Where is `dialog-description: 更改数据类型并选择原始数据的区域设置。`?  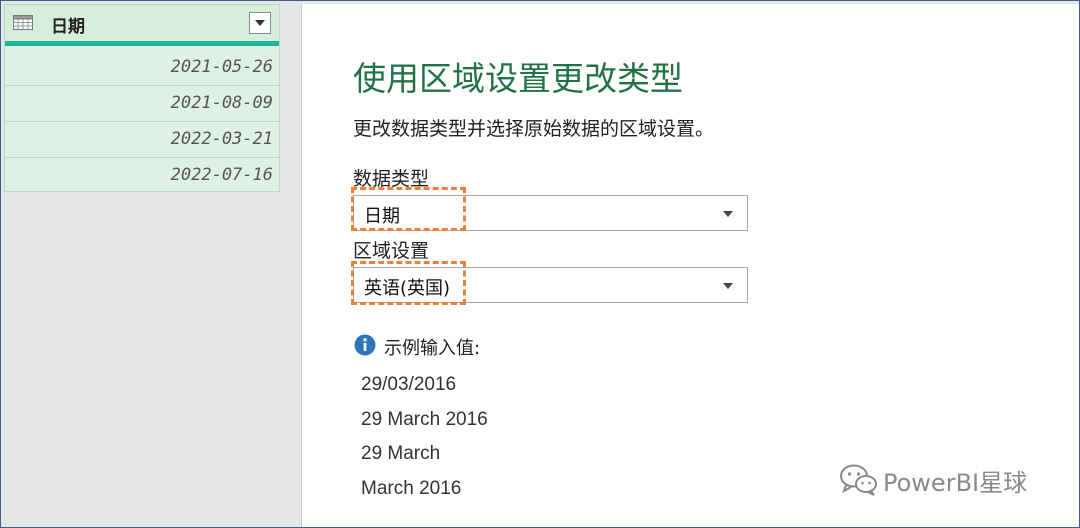 dialog-description: 更改数据类型并选择原始数据的区域设置。 is located at coordinates (534, 129).